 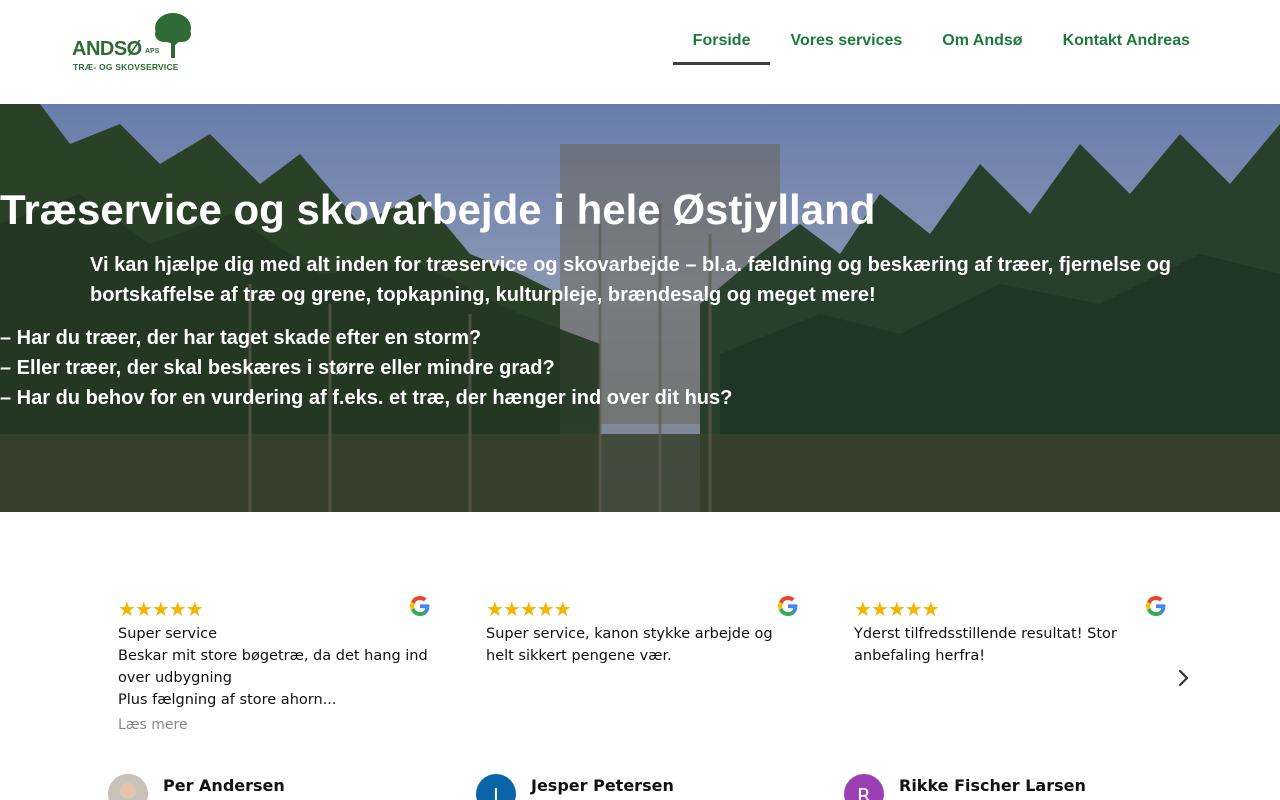 I want to click on logo-suffix: APS, so click(x=152, y=51).